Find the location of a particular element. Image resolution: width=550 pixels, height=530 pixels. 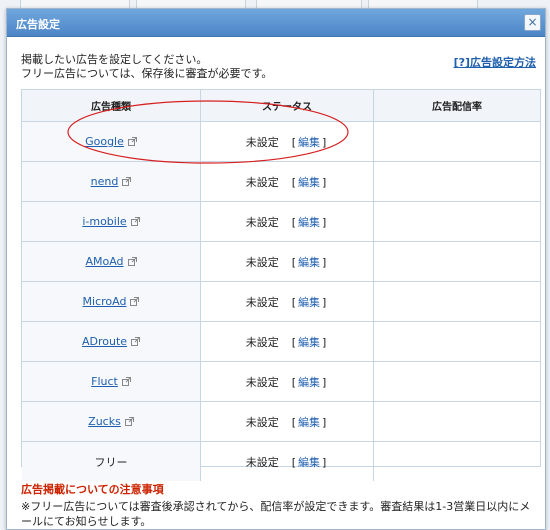

ad-network-link: ADroute is located at coordinates (104, 341).